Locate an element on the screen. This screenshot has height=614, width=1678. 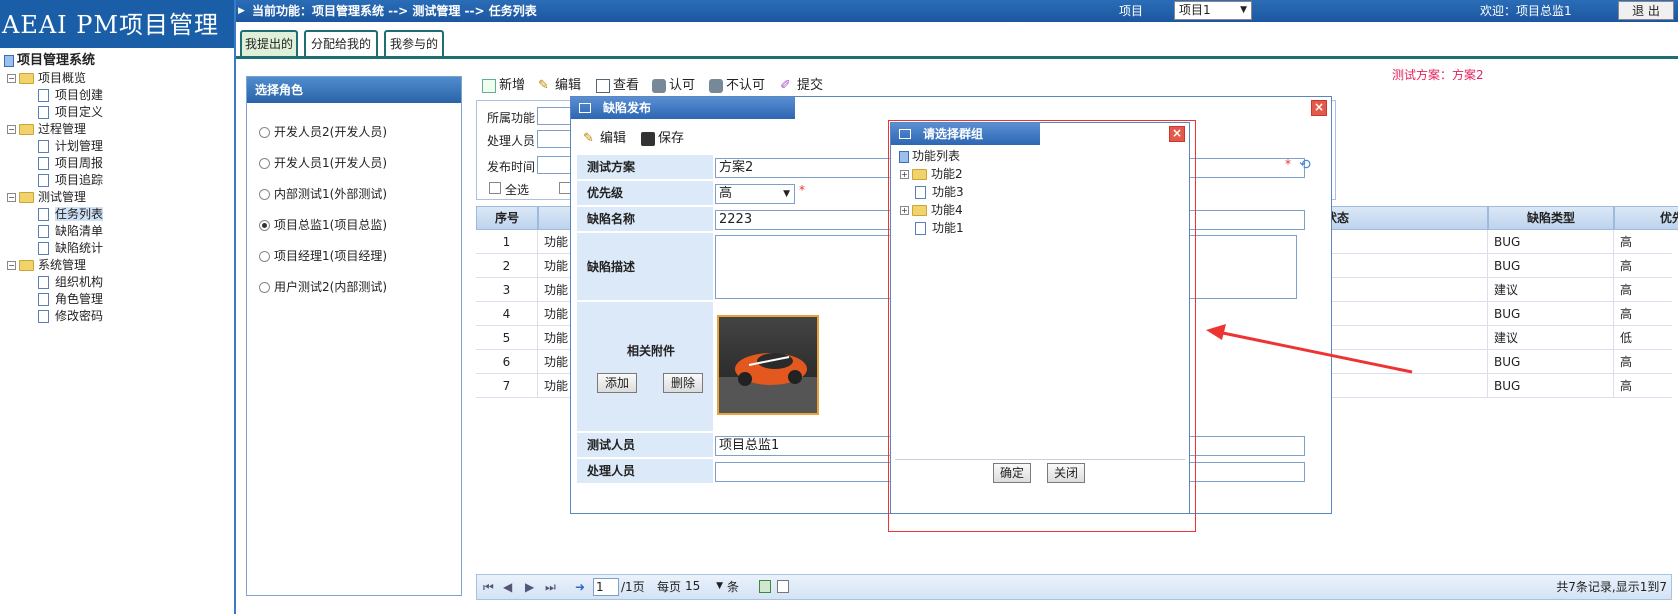
scheme-label: 测试方案 is located at coordinates (645, 167).